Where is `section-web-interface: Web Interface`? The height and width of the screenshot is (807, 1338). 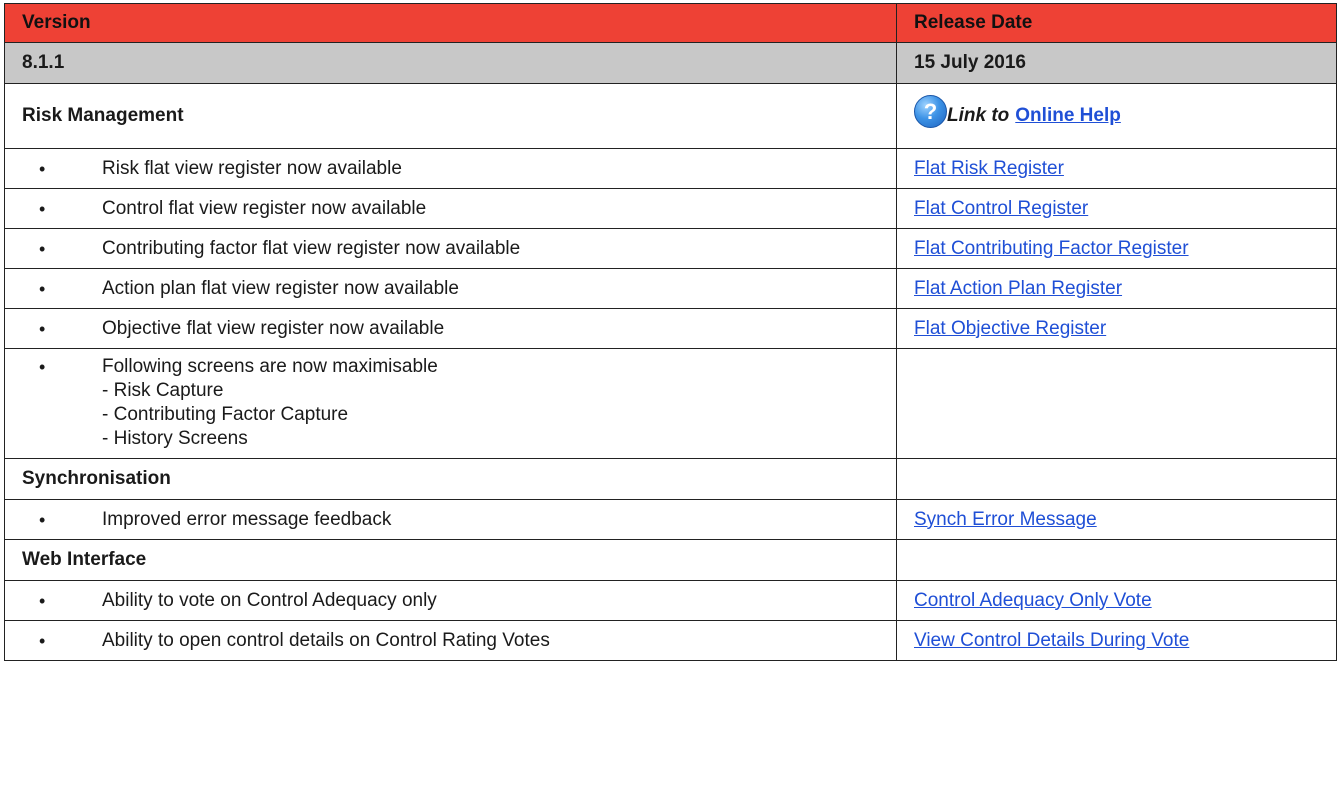 section-web-interface: Web Interface is located at coordinates (670, 560).